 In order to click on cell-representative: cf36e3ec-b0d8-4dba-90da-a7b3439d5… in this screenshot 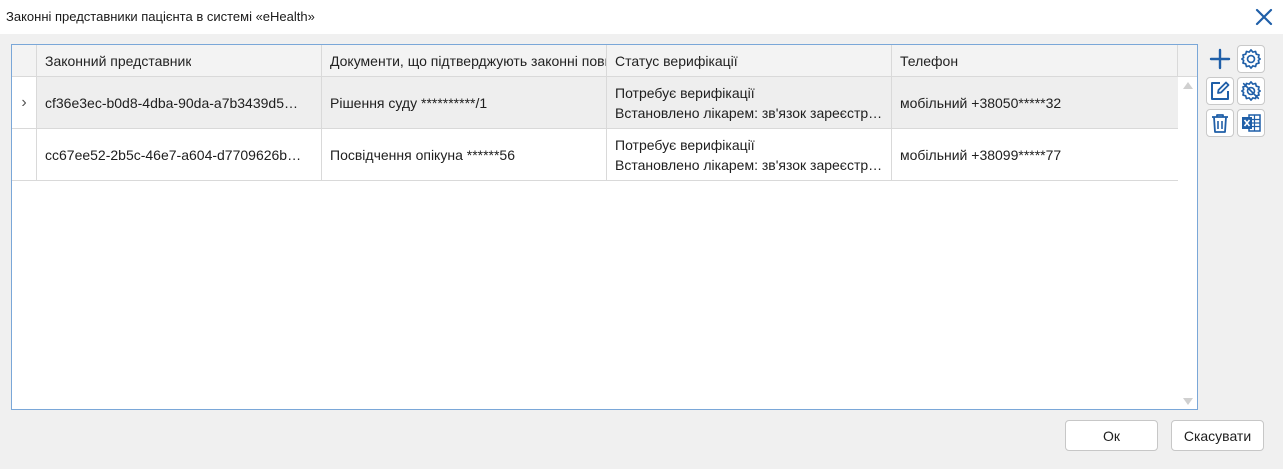, I will do `click(179, 102)`.